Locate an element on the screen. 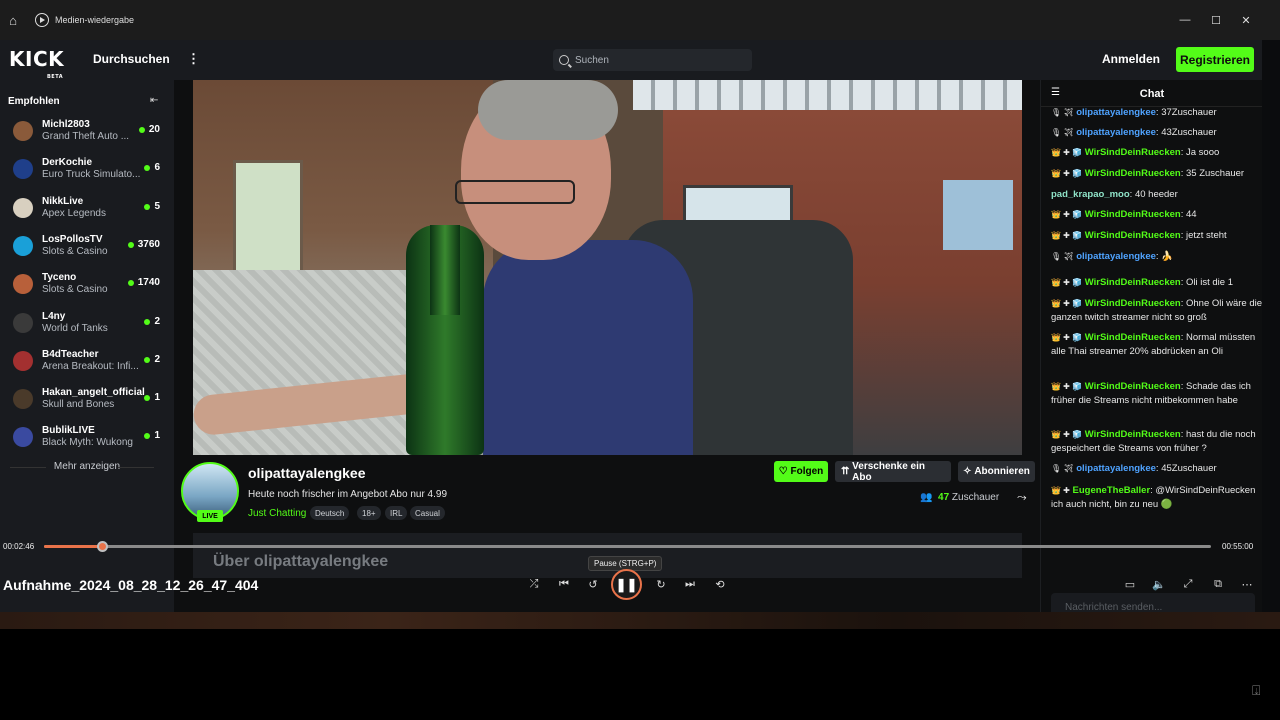 The image size is (1280, 720). tag-language: Deutsch is located at coordinates (330, 513).